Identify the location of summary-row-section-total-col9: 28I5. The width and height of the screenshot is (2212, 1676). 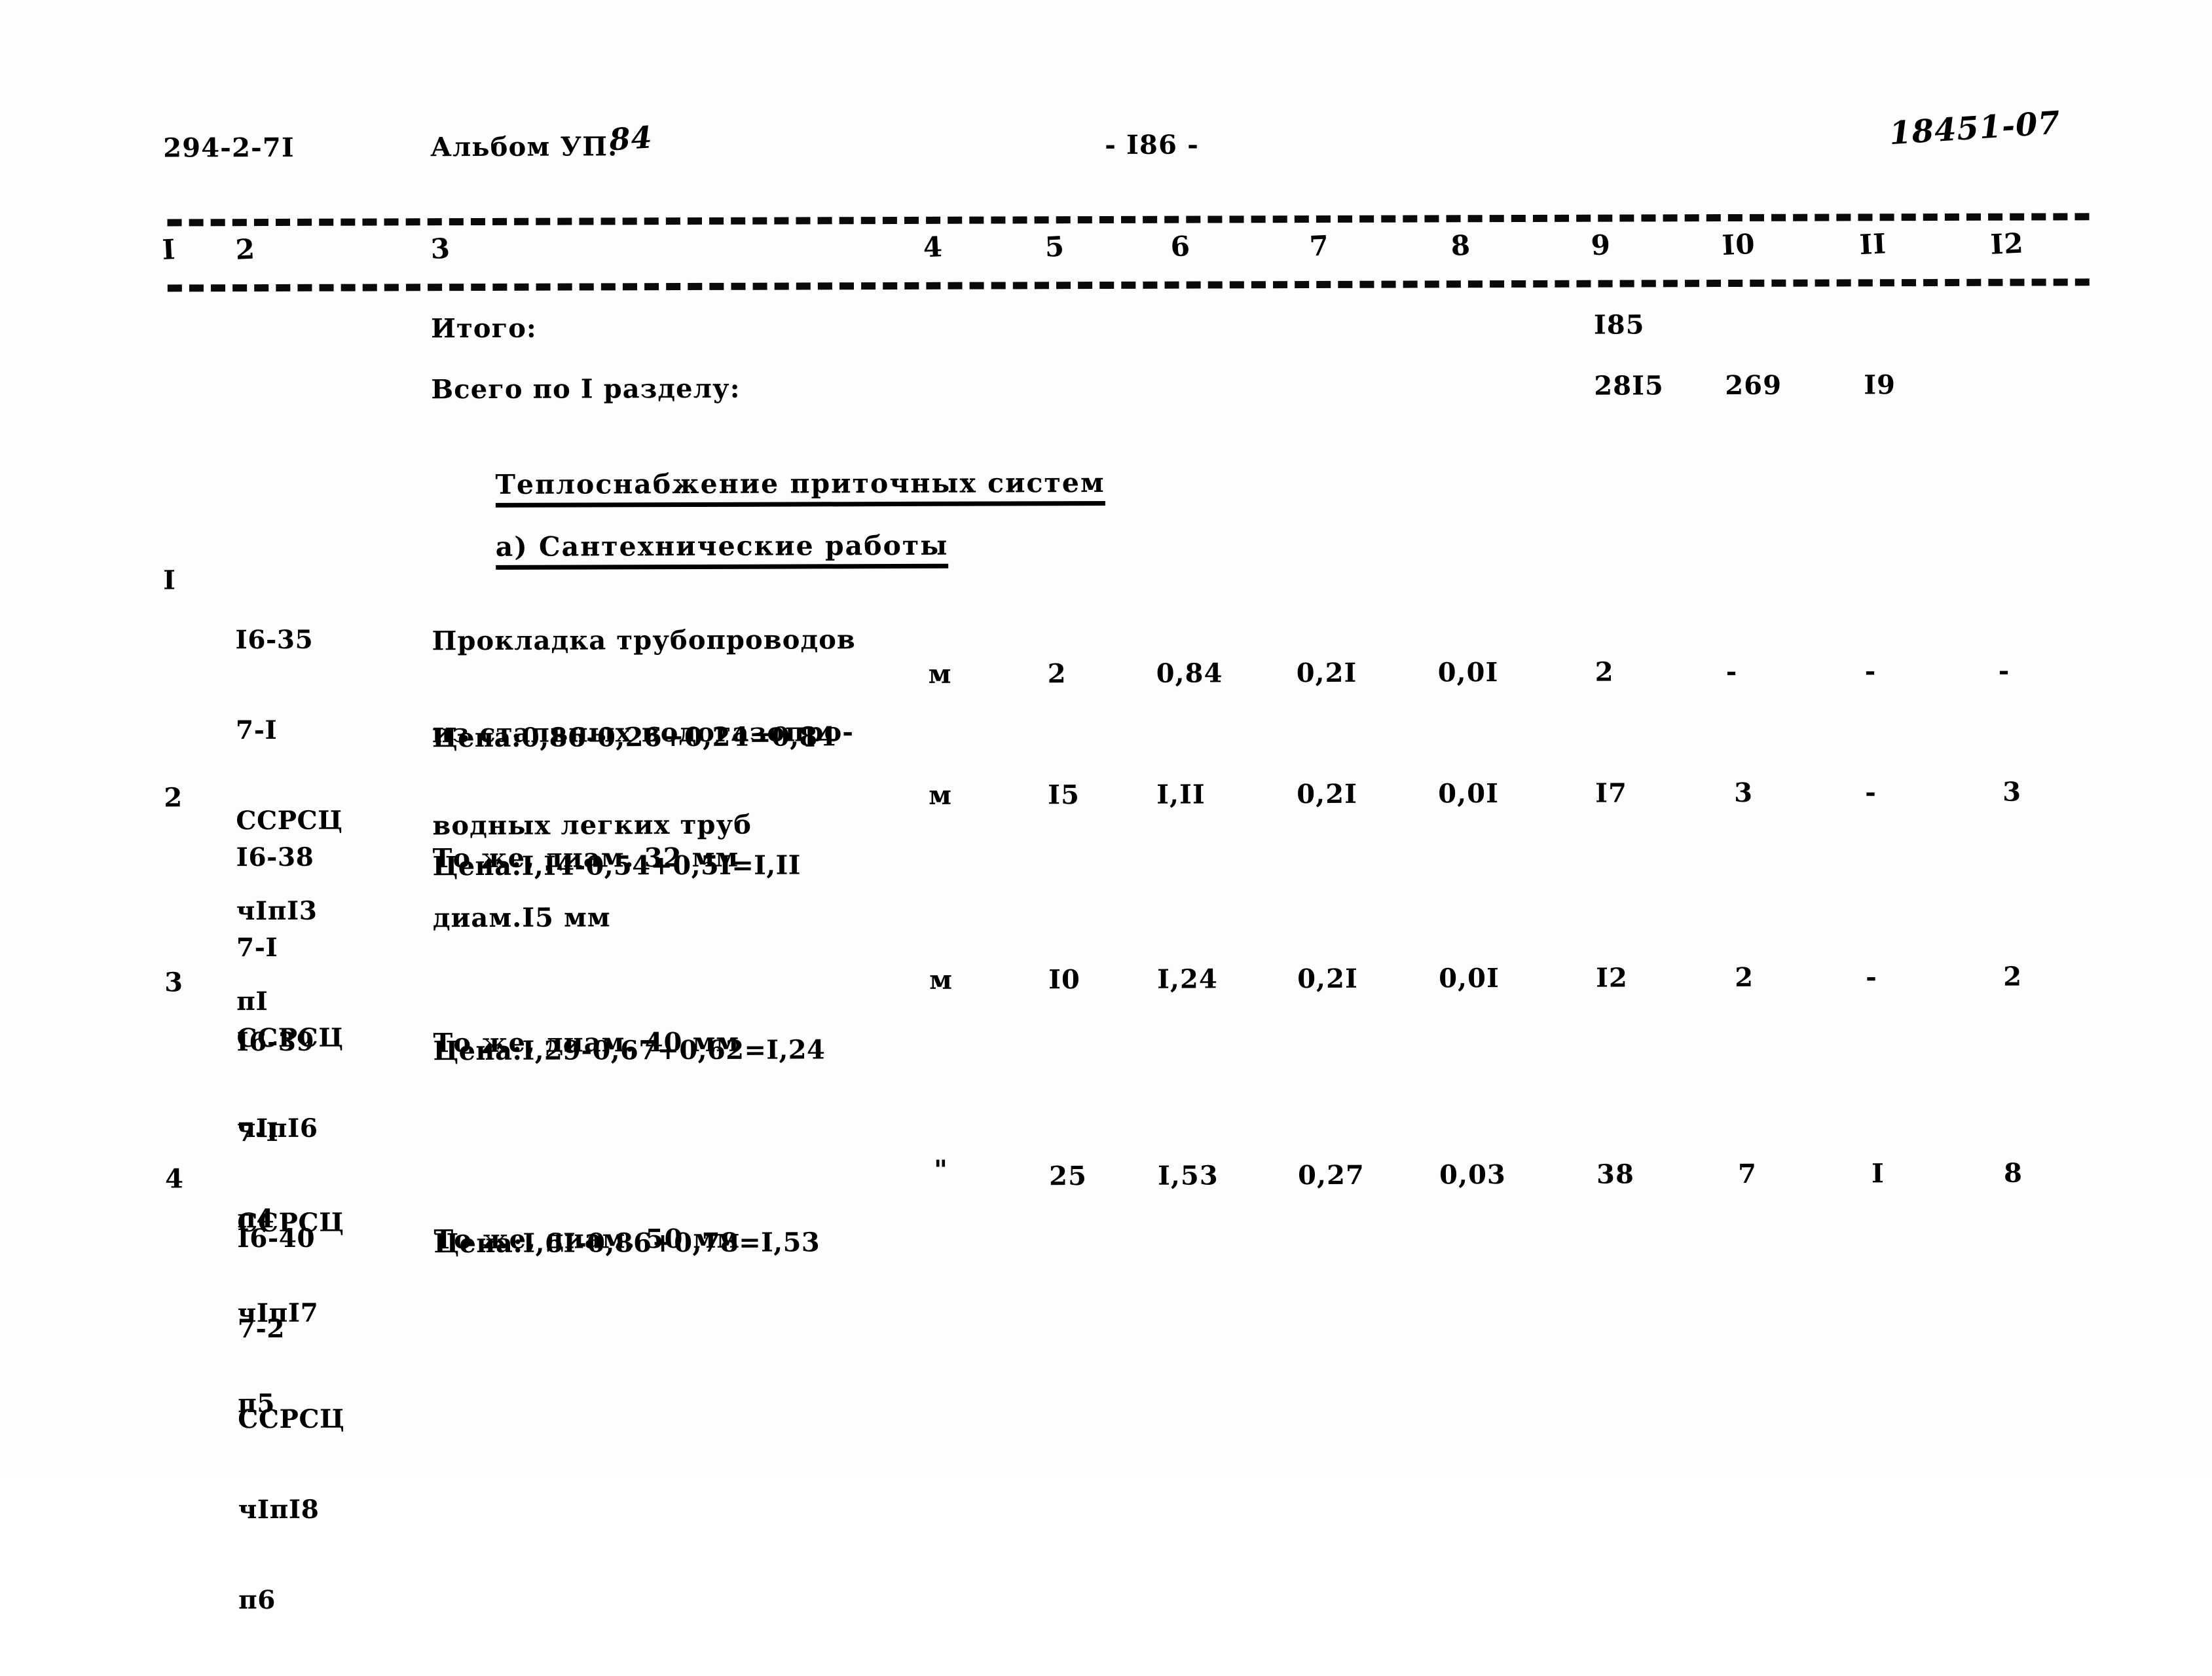
(1629, 385).